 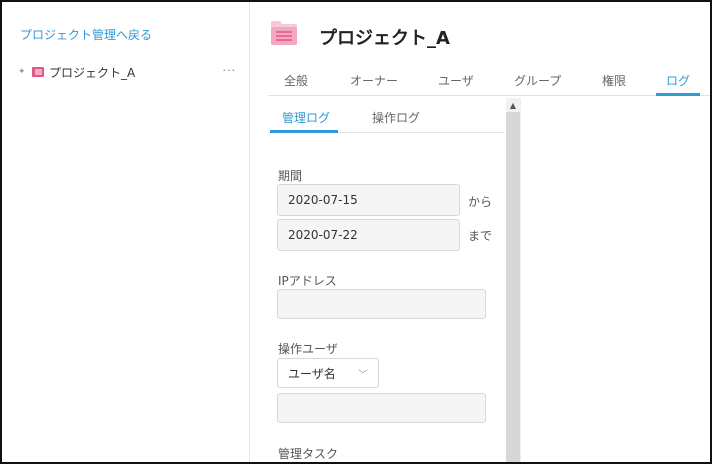 What do you see at coordinates (480, 202) in the screenshot?
I see `from-suffix: から` at bounding box center [480, 202].